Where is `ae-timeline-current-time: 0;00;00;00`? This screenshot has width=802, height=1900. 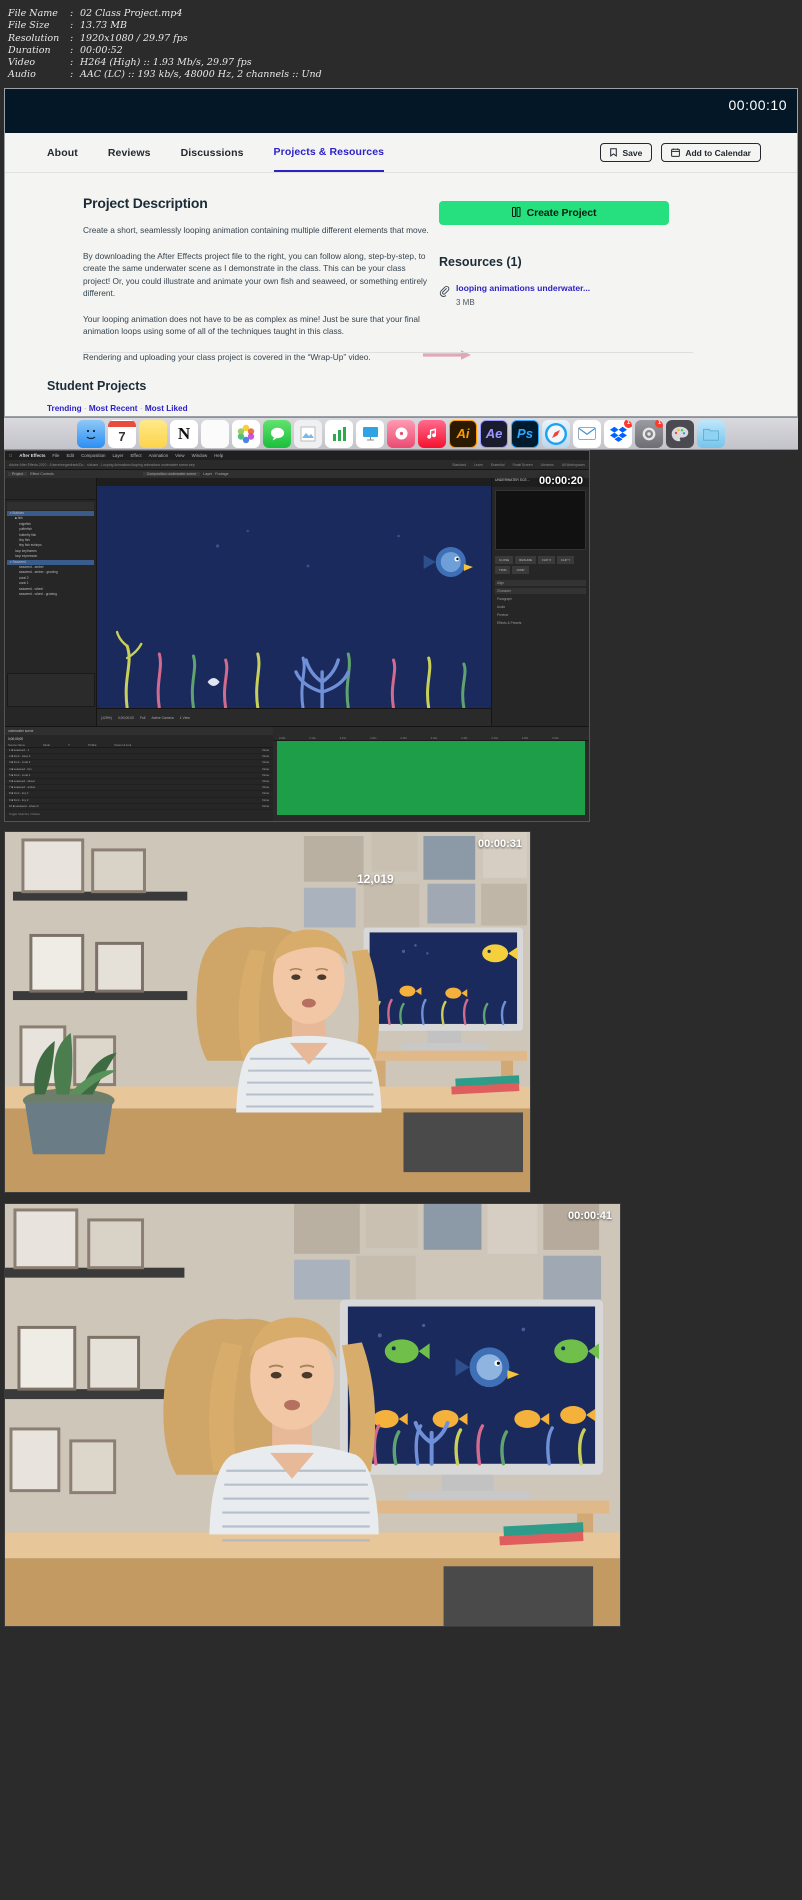
ae-timeline-current-time: 0;00;00;00 is located at coordinates (139, 739).